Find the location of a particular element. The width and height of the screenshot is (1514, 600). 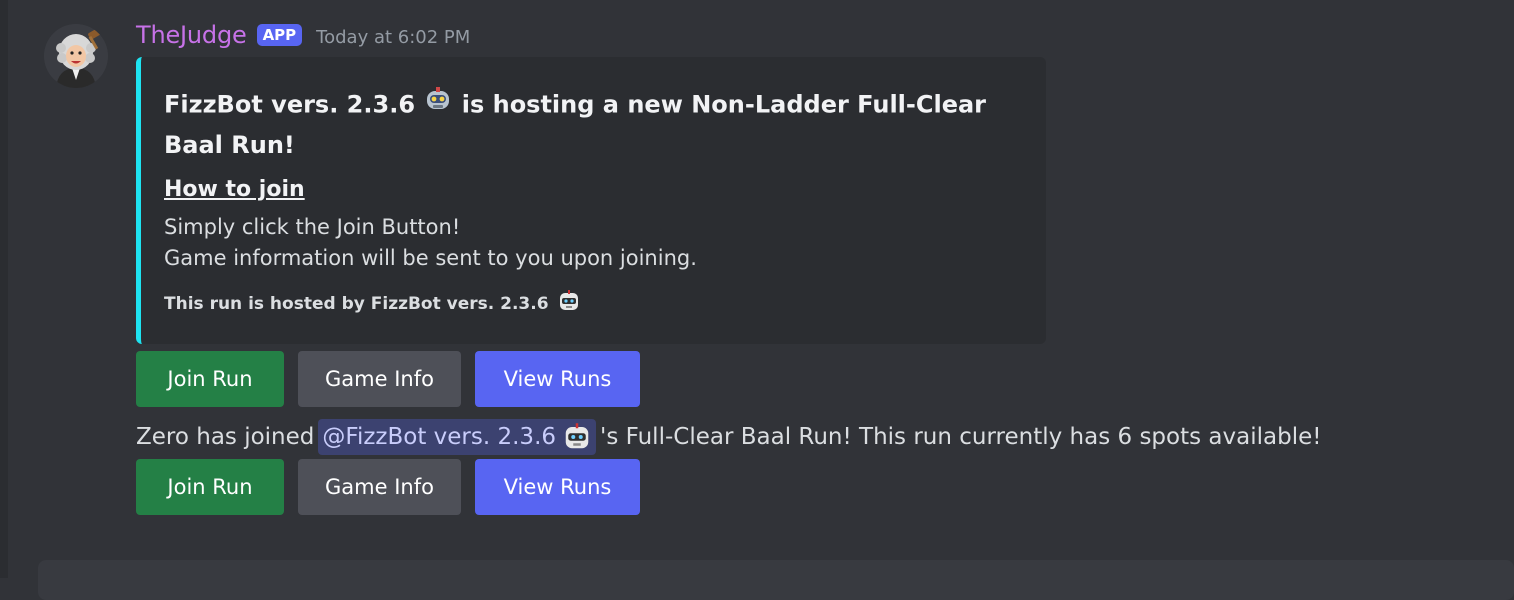

robot-emoji-icon is located at coordinates (438, 105).